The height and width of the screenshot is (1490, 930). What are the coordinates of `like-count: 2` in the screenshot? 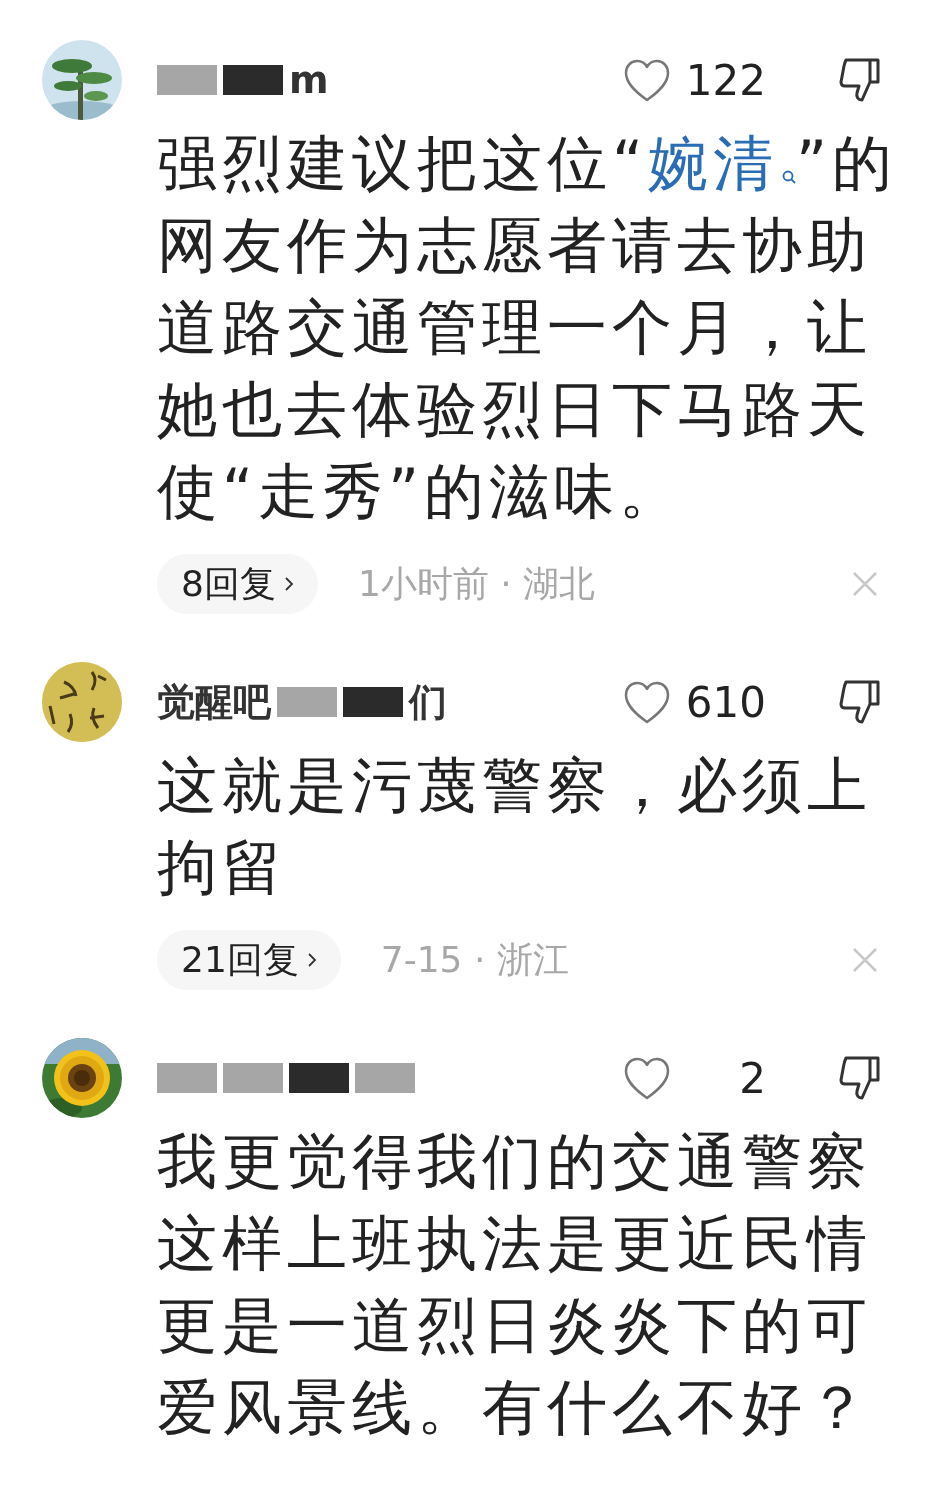 It's located at (752, 1078).